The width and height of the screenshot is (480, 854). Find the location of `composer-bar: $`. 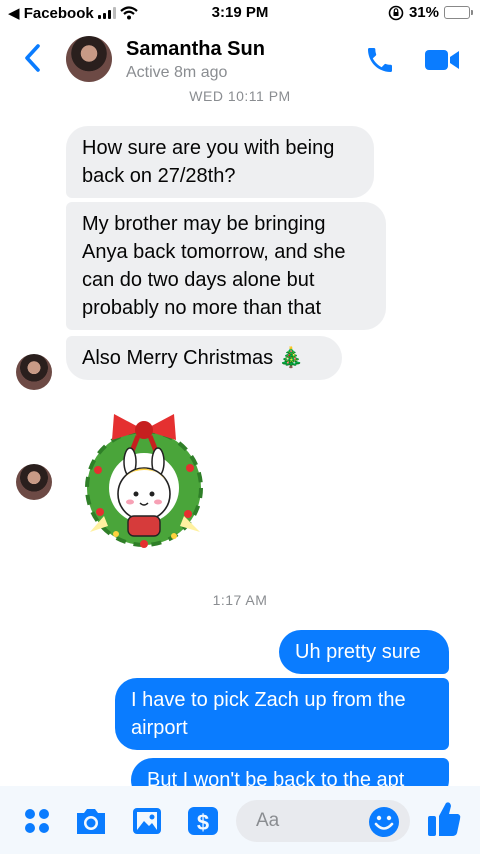

composer-bar: $ is located at coordinates (240, 820).